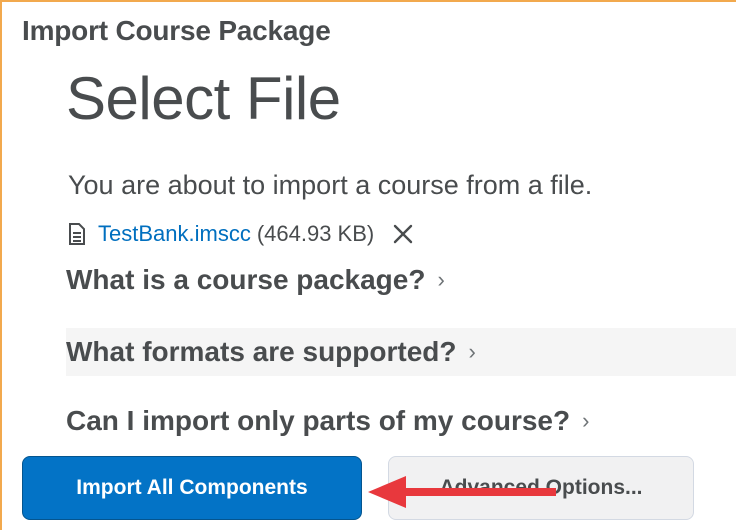 The width and height of the screenshot is (736, 530). I want to click on faq-label: What is a course package?, so click(246, 279).